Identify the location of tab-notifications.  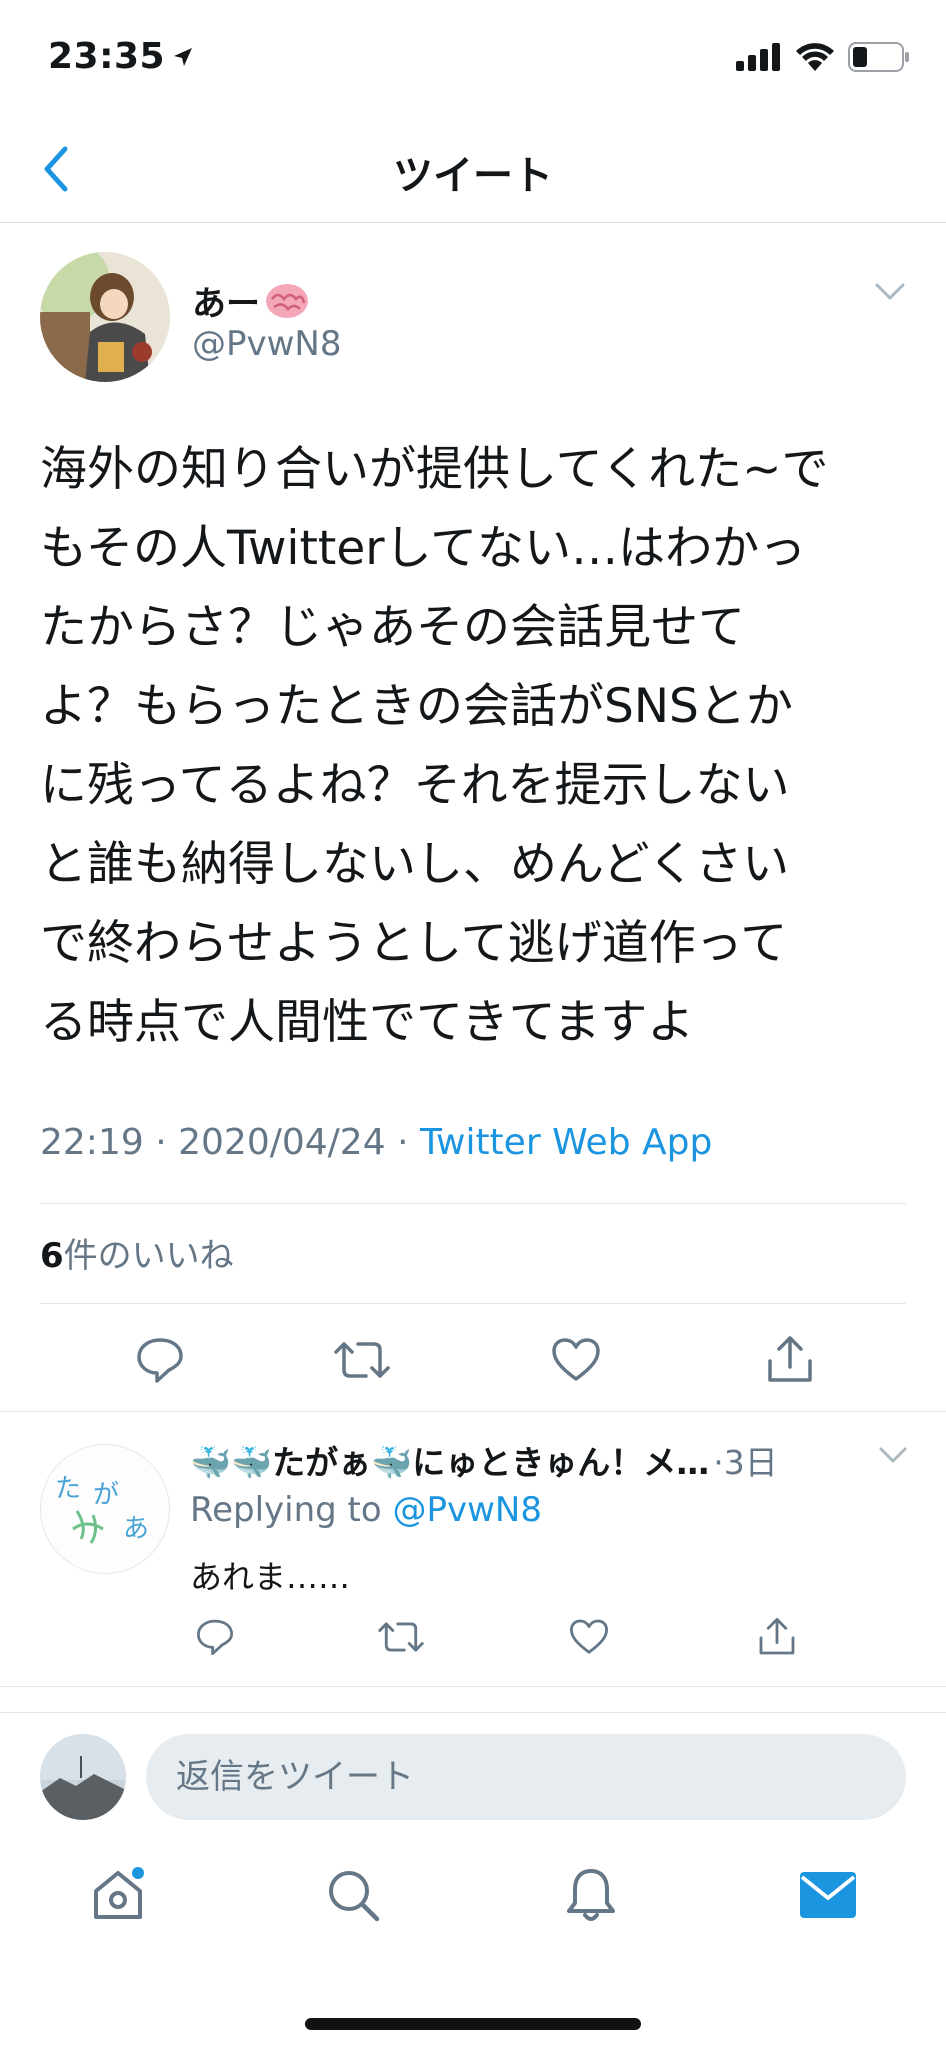
(591, 1895).